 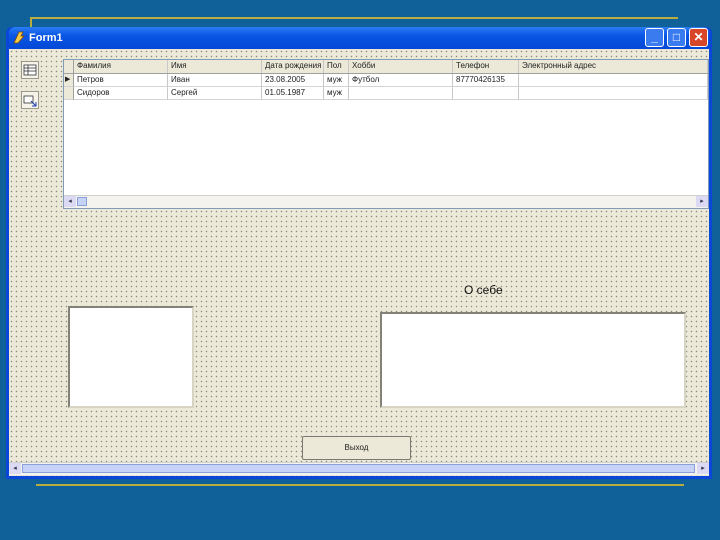 What do you see at coordinates (121, 80) in the screenshot?
I see `table-cell: Петров` at bounding box center [121, 80].